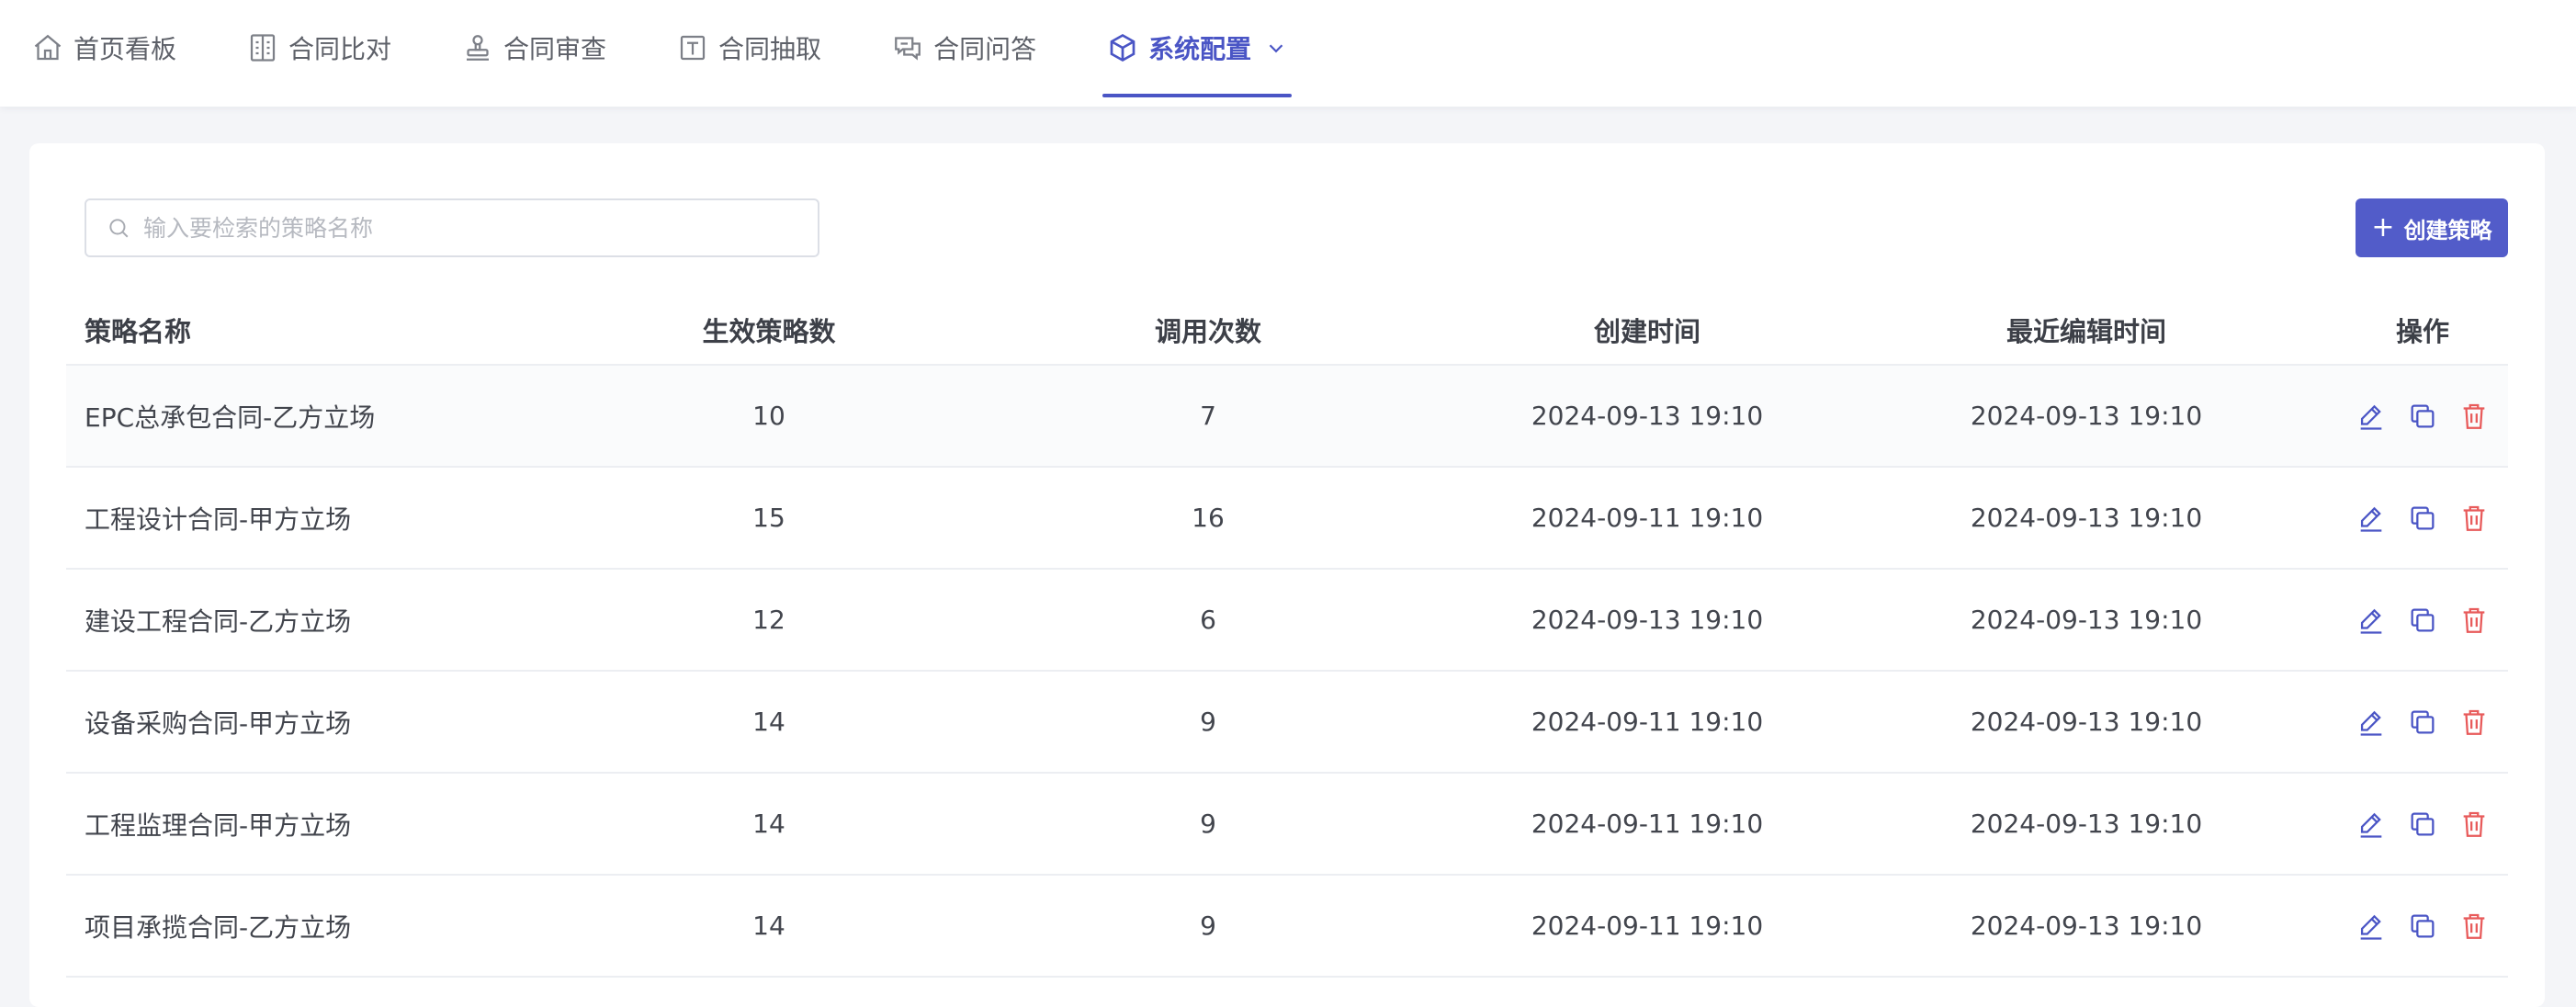  Describe the element at coordinates (555, 49) in the screenshot. I see `nav-label: 合同审查` at that location.